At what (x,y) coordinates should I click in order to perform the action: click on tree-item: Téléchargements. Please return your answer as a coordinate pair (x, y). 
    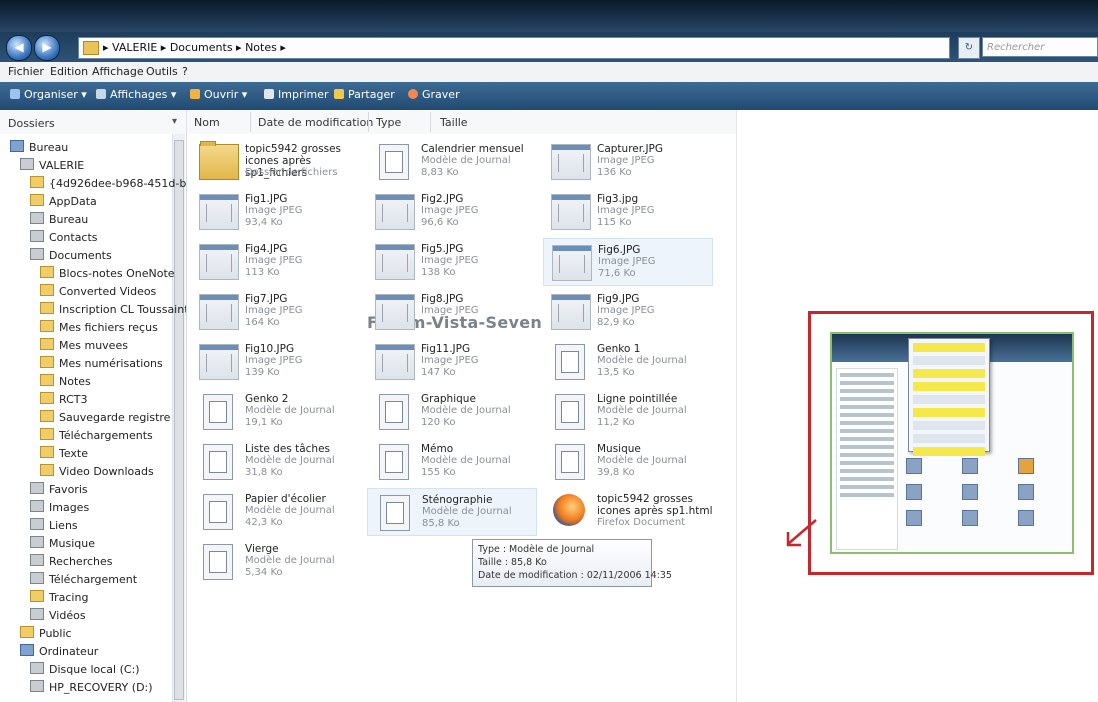
    Looking at the image, I should click on (96, 437).